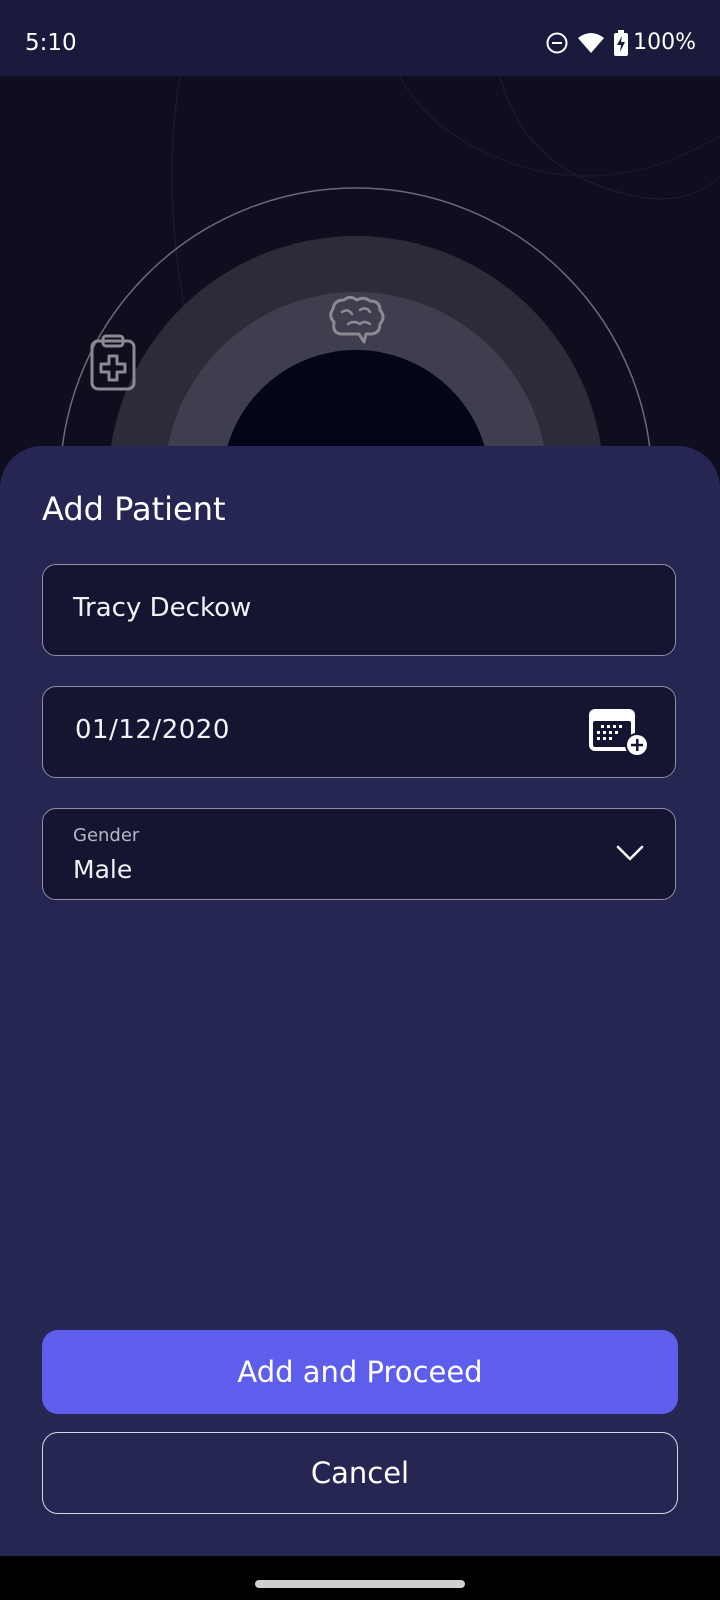  I want to click on patient-name-field: Tracy Deckow, so click(359, 610).